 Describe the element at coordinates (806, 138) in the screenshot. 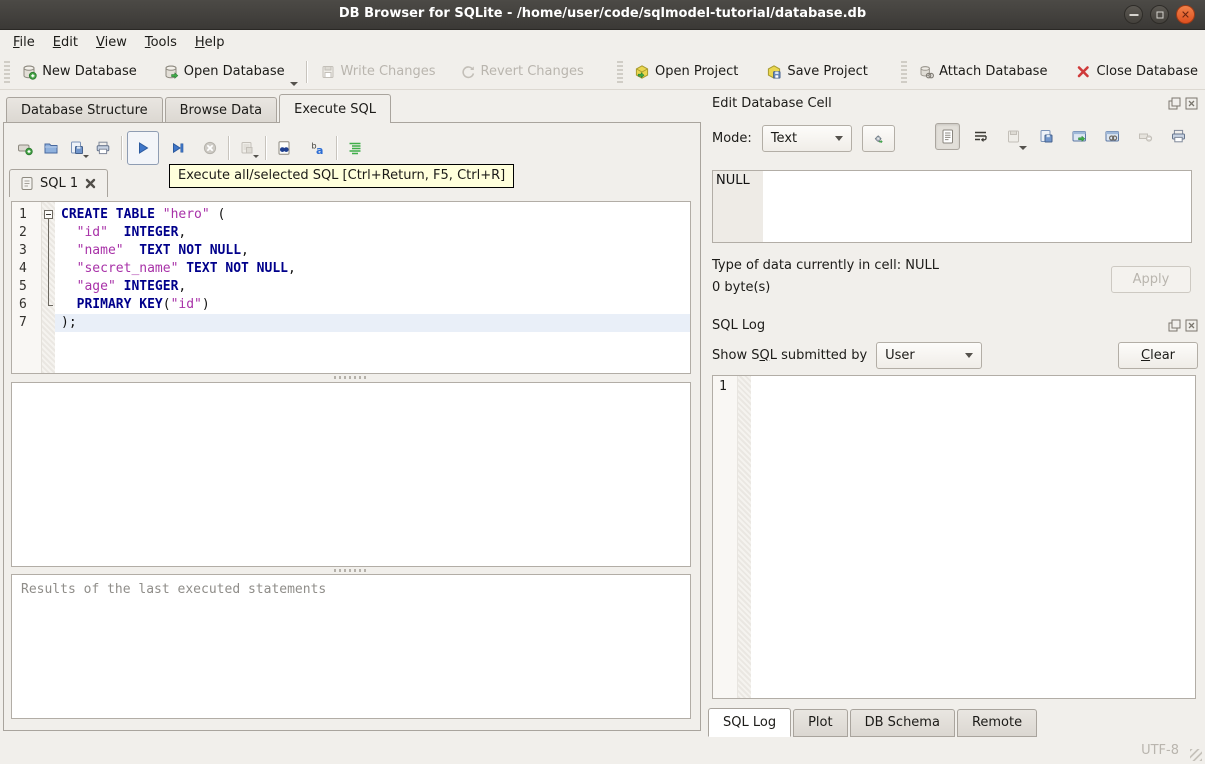

I see `mode-combobox: Text` at that location.